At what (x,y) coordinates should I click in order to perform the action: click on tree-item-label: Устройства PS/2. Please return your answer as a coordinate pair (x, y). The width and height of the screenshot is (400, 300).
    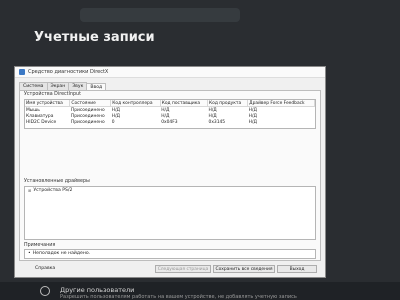
    Looking at the image, I should click on (53, 190).